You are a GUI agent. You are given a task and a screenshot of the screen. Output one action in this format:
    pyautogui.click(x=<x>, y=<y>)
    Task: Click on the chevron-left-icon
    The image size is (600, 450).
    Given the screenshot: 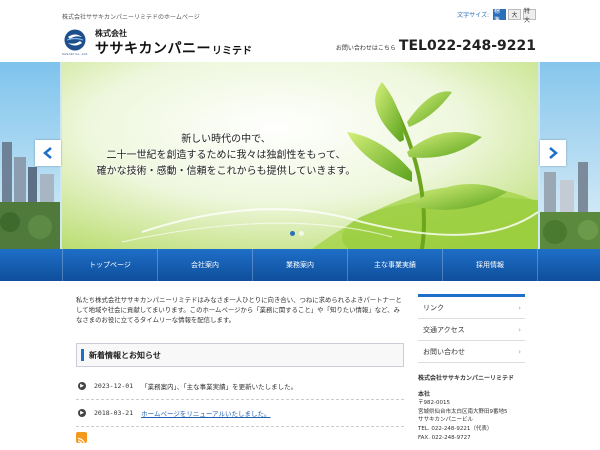 What is the action you would take?
    pyautogui.click(x=47, y=153)
    